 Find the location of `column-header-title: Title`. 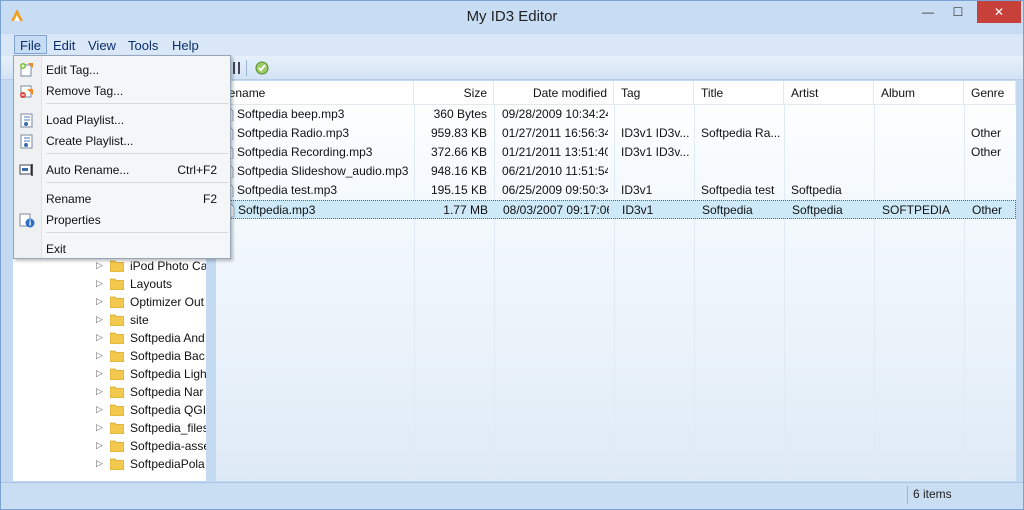

column-header-title: Title is located at coordinates (739, 93).